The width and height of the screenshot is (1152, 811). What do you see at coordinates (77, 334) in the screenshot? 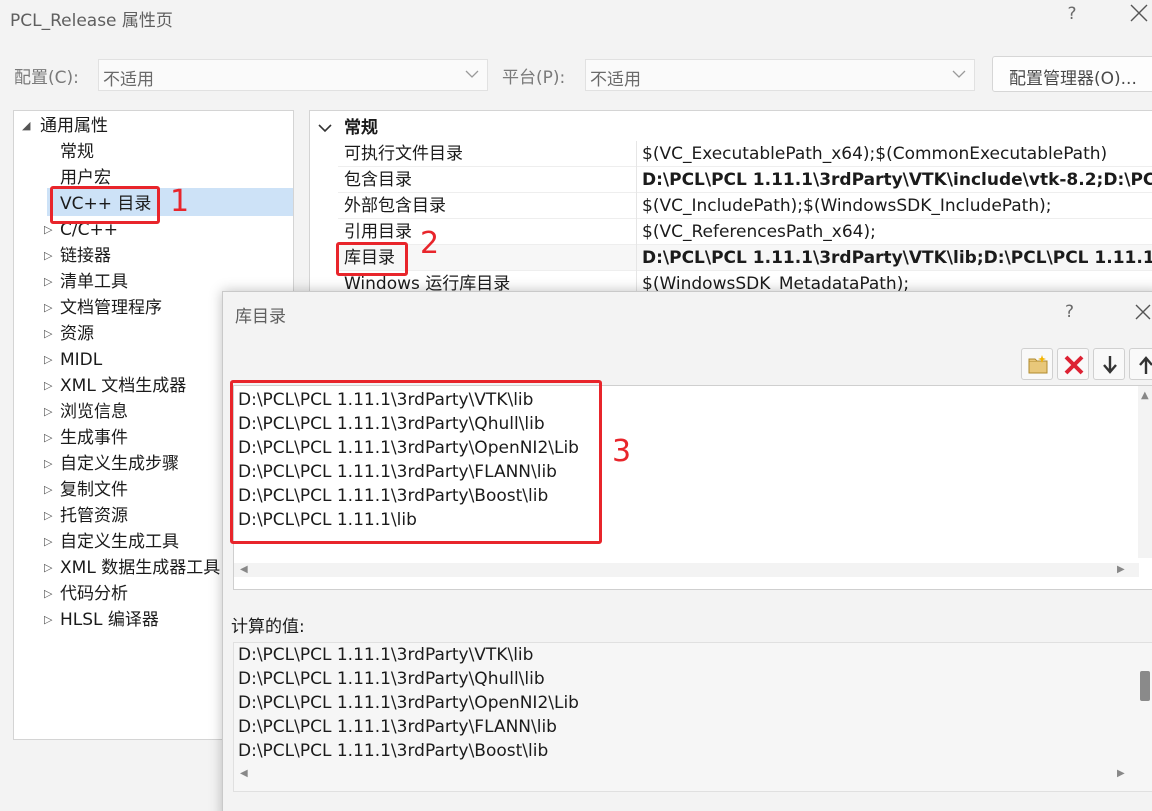
I see `tree-item-label: 资源` at bounding box center [77, 334].